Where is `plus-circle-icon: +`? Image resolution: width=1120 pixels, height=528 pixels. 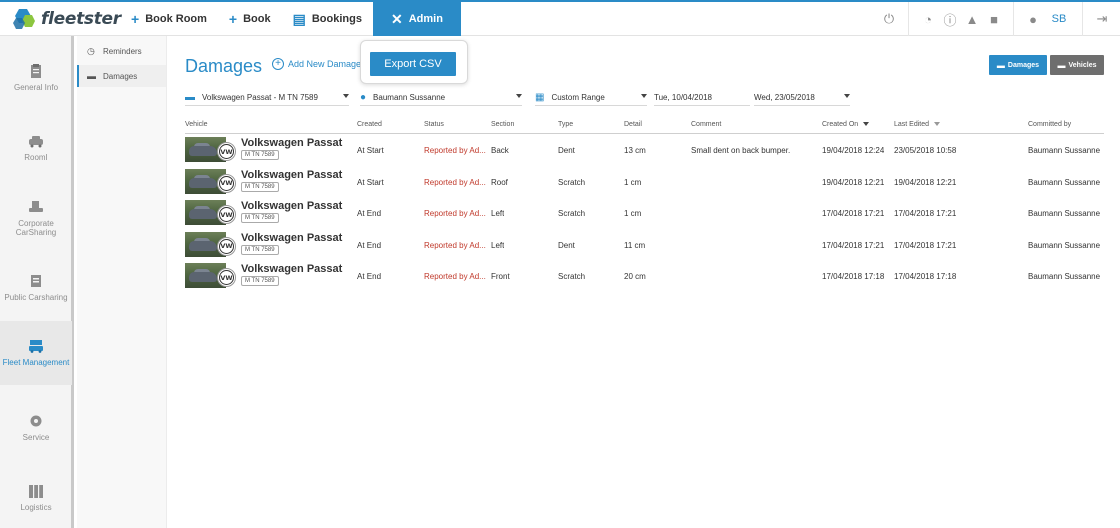 plus-circle-icon: + is located at coordinates (278, 64).